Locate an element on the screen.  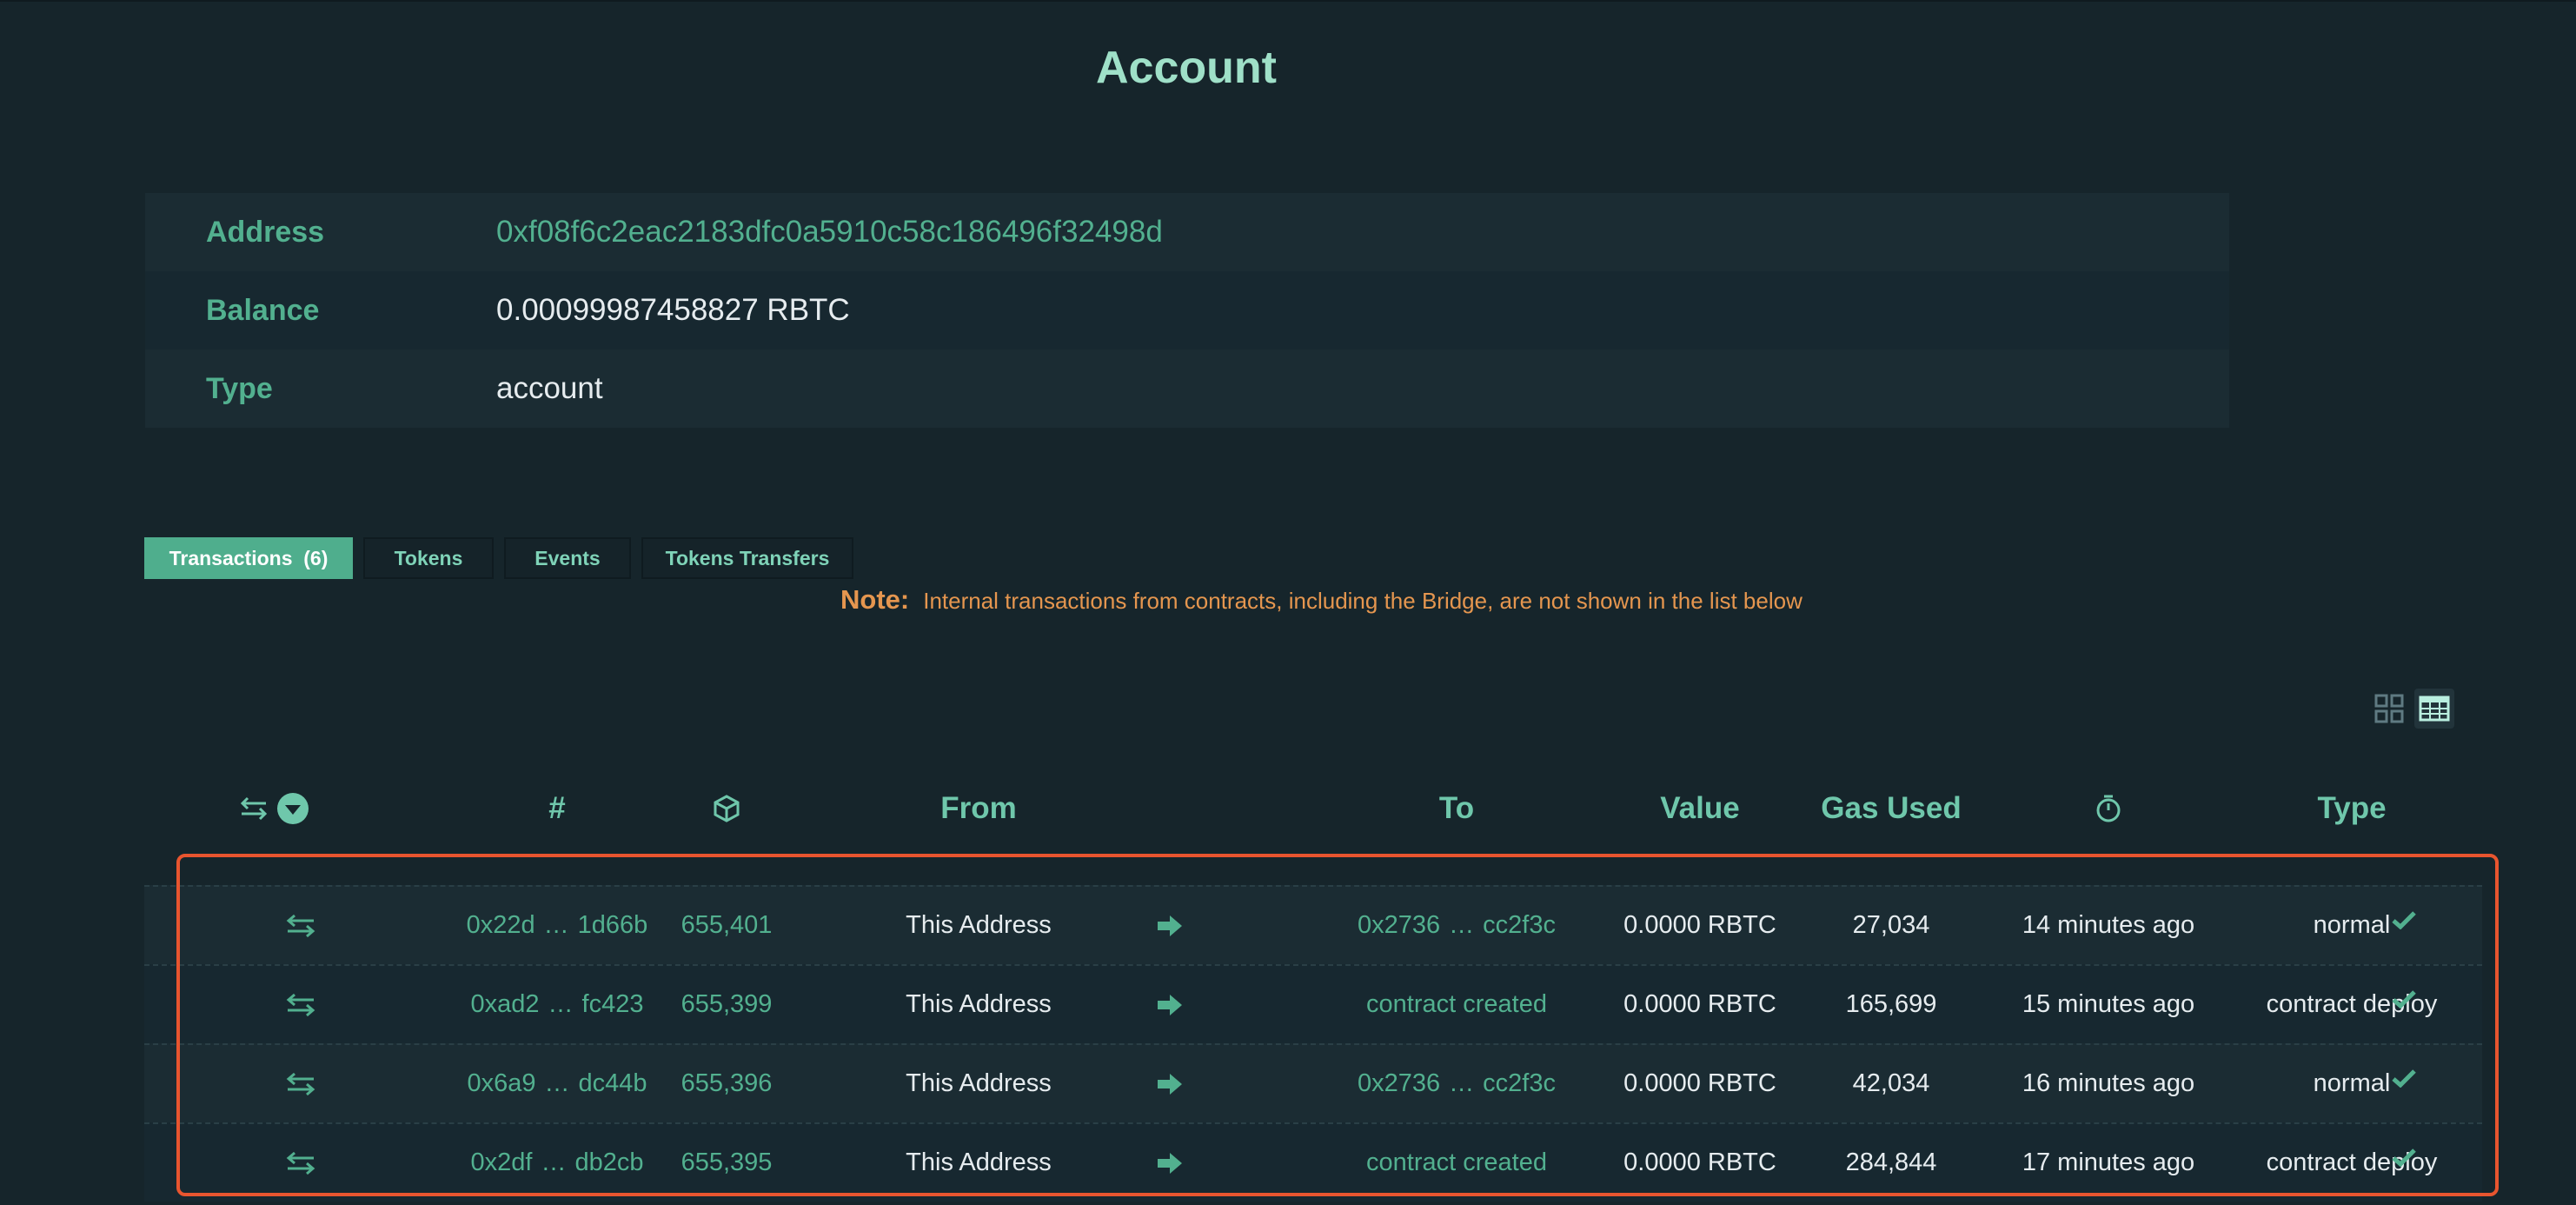
tab-tokens-transfers-label: Tokens Transfers is located at coordinates (747, 557).